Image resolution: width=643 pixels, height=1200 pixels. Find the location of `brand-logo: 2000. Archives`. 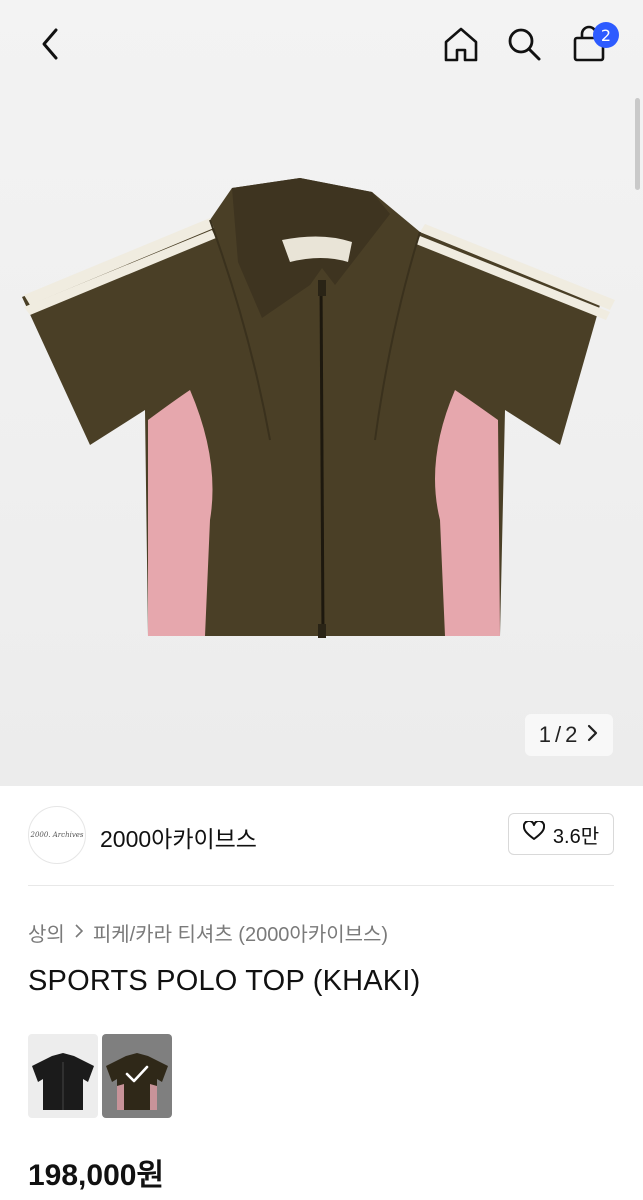

brand-logo: 2000. Archives is located at coordinates (57, 835).